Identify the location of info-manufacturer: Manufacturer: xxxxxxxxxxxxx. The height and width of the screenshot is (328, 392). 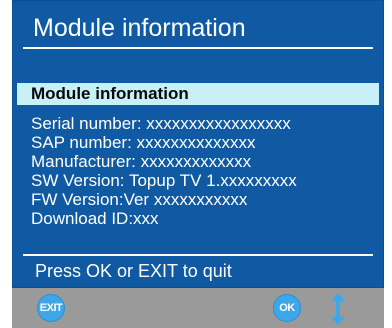
(141, 161).